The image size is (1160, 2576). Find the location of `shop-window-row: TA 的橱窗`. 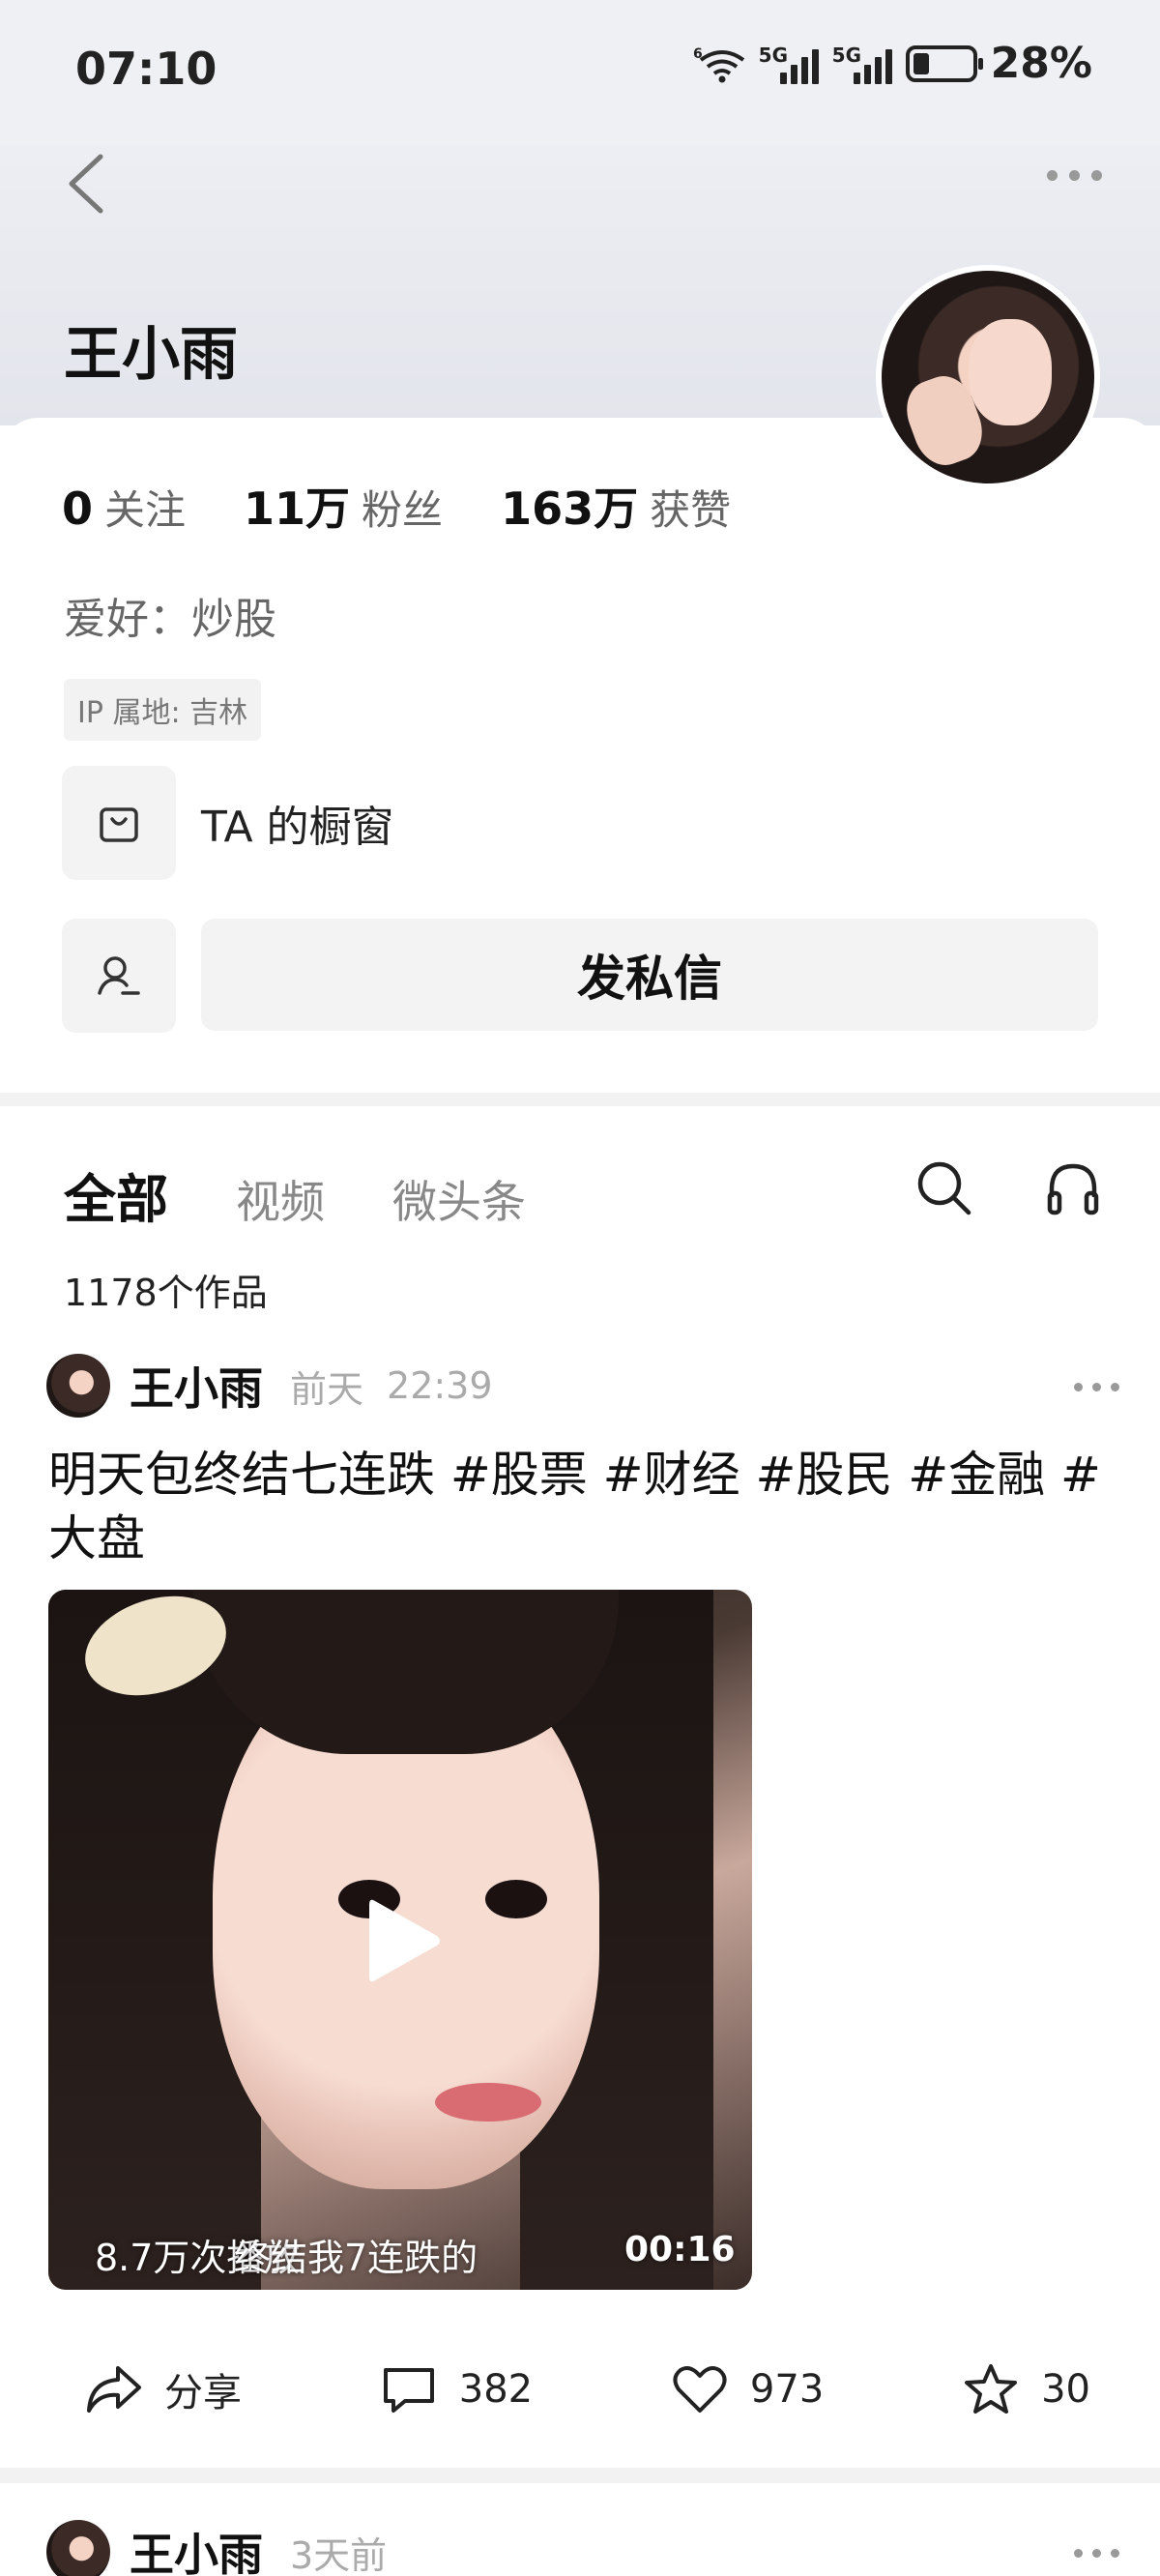

shop-window-row: TA 的橱窗 is located at coordinates (228, 823).